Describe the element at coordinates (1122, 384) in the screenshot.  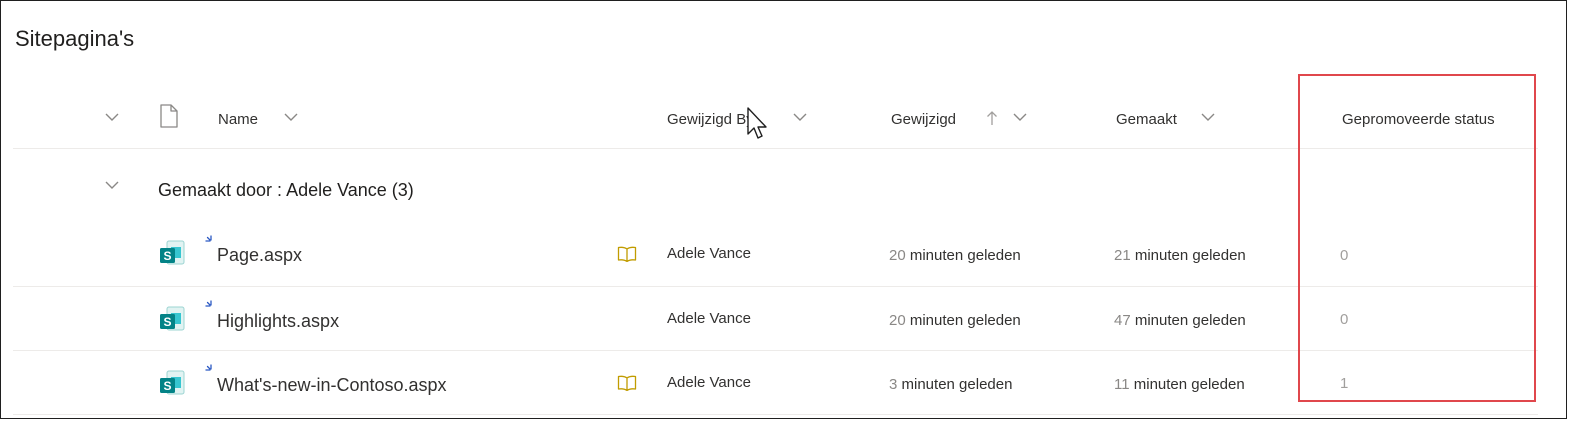
I see `created-value: 11` at that location.